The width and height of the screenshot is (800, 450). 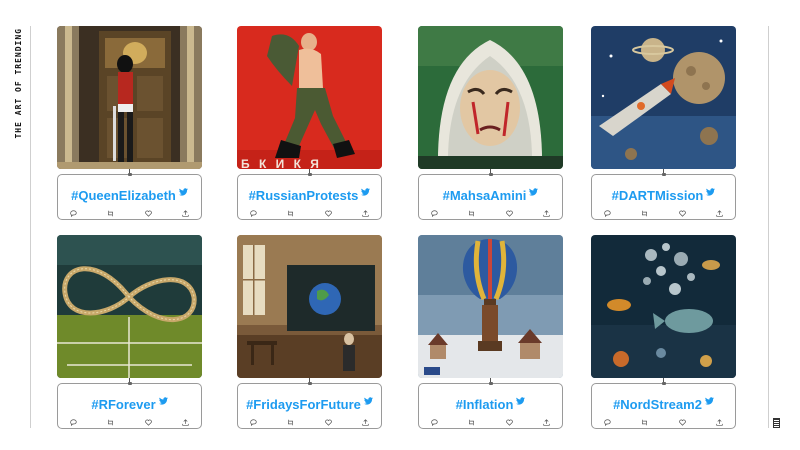 I want to click on hashtag-text: #FridaysForFuture, so click(x=303, y=404).